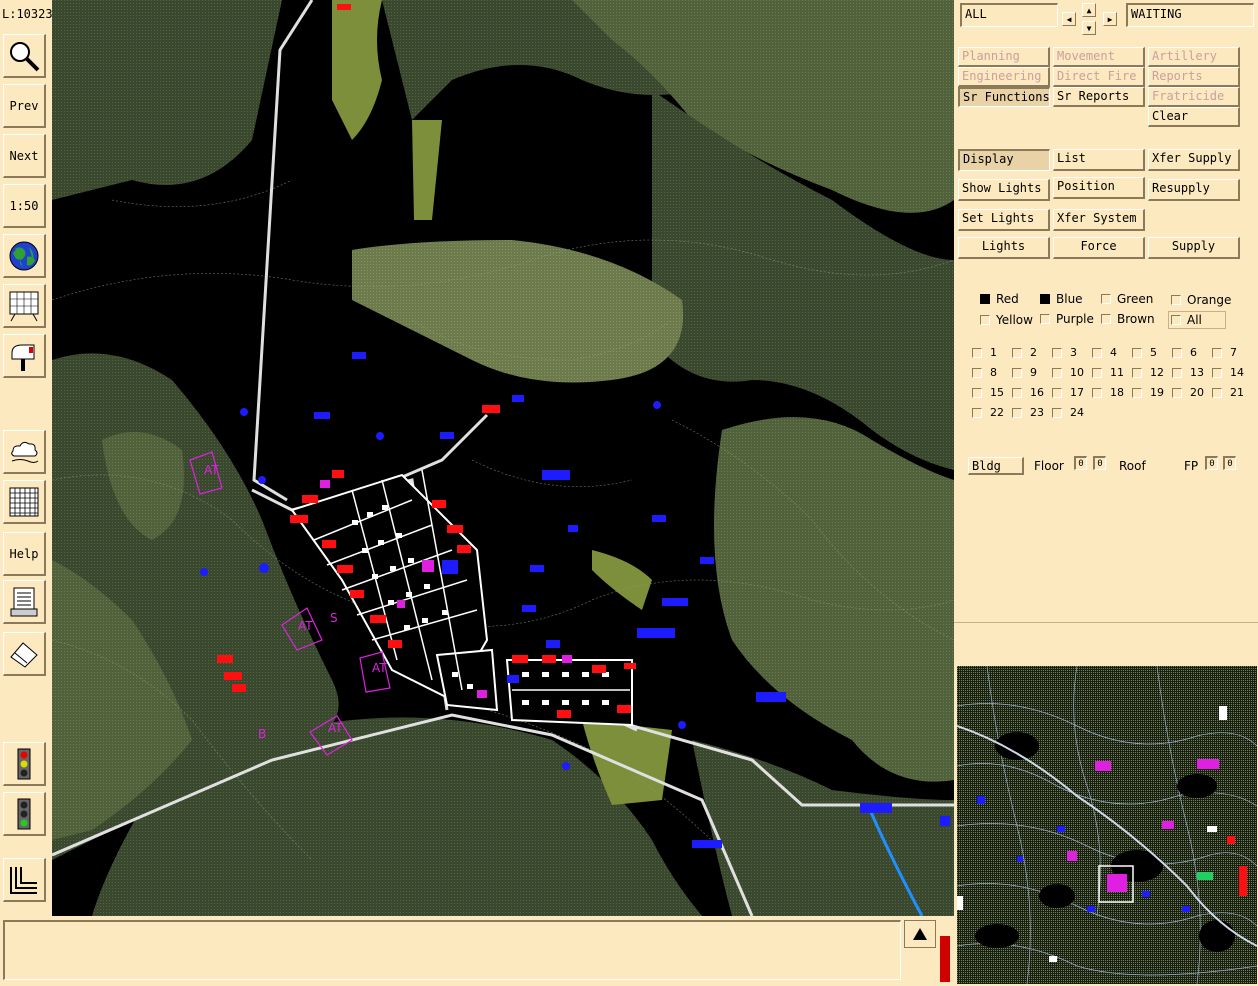 This screenshot has height=986, width=1258. Describe the element at coordinates (452, 950) in the screenshot. I see `message-log` at that location.